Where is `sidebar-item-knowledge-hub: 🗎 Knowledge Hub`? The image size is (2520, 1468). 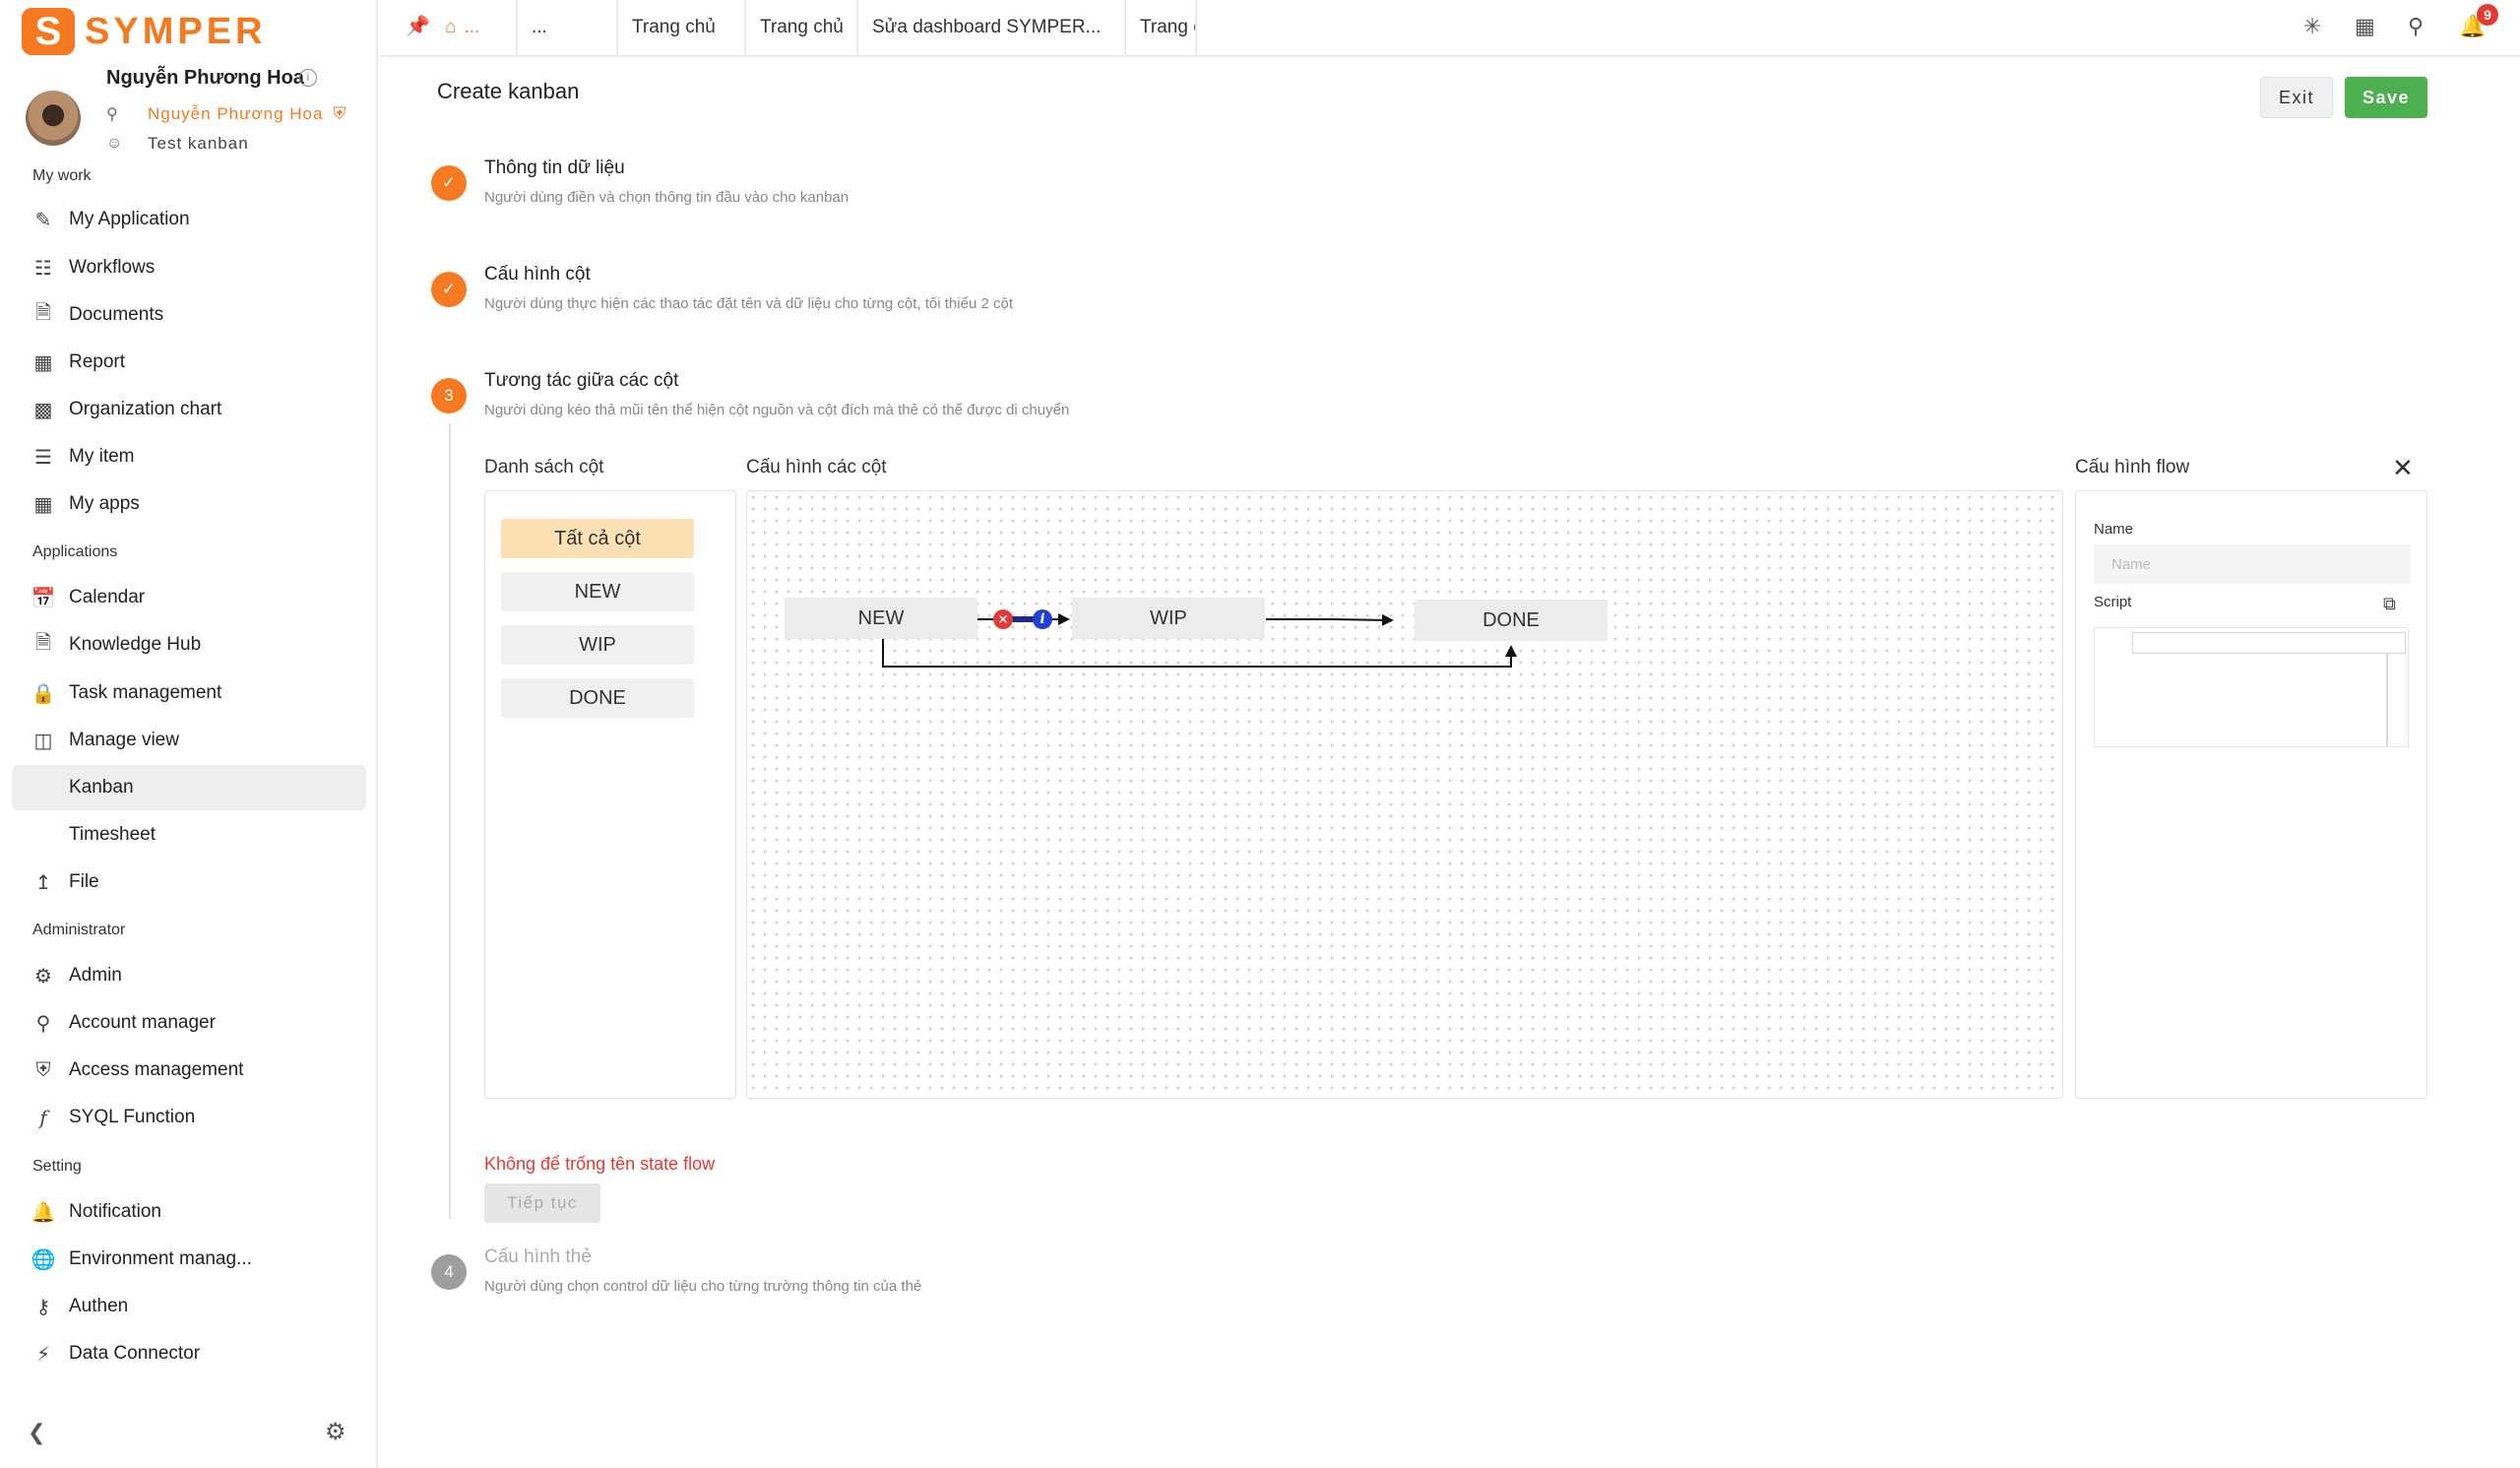 sidebar-item-knowledge-hub: 🗎 Knowledge Hub is located at coordinates (189, 645).